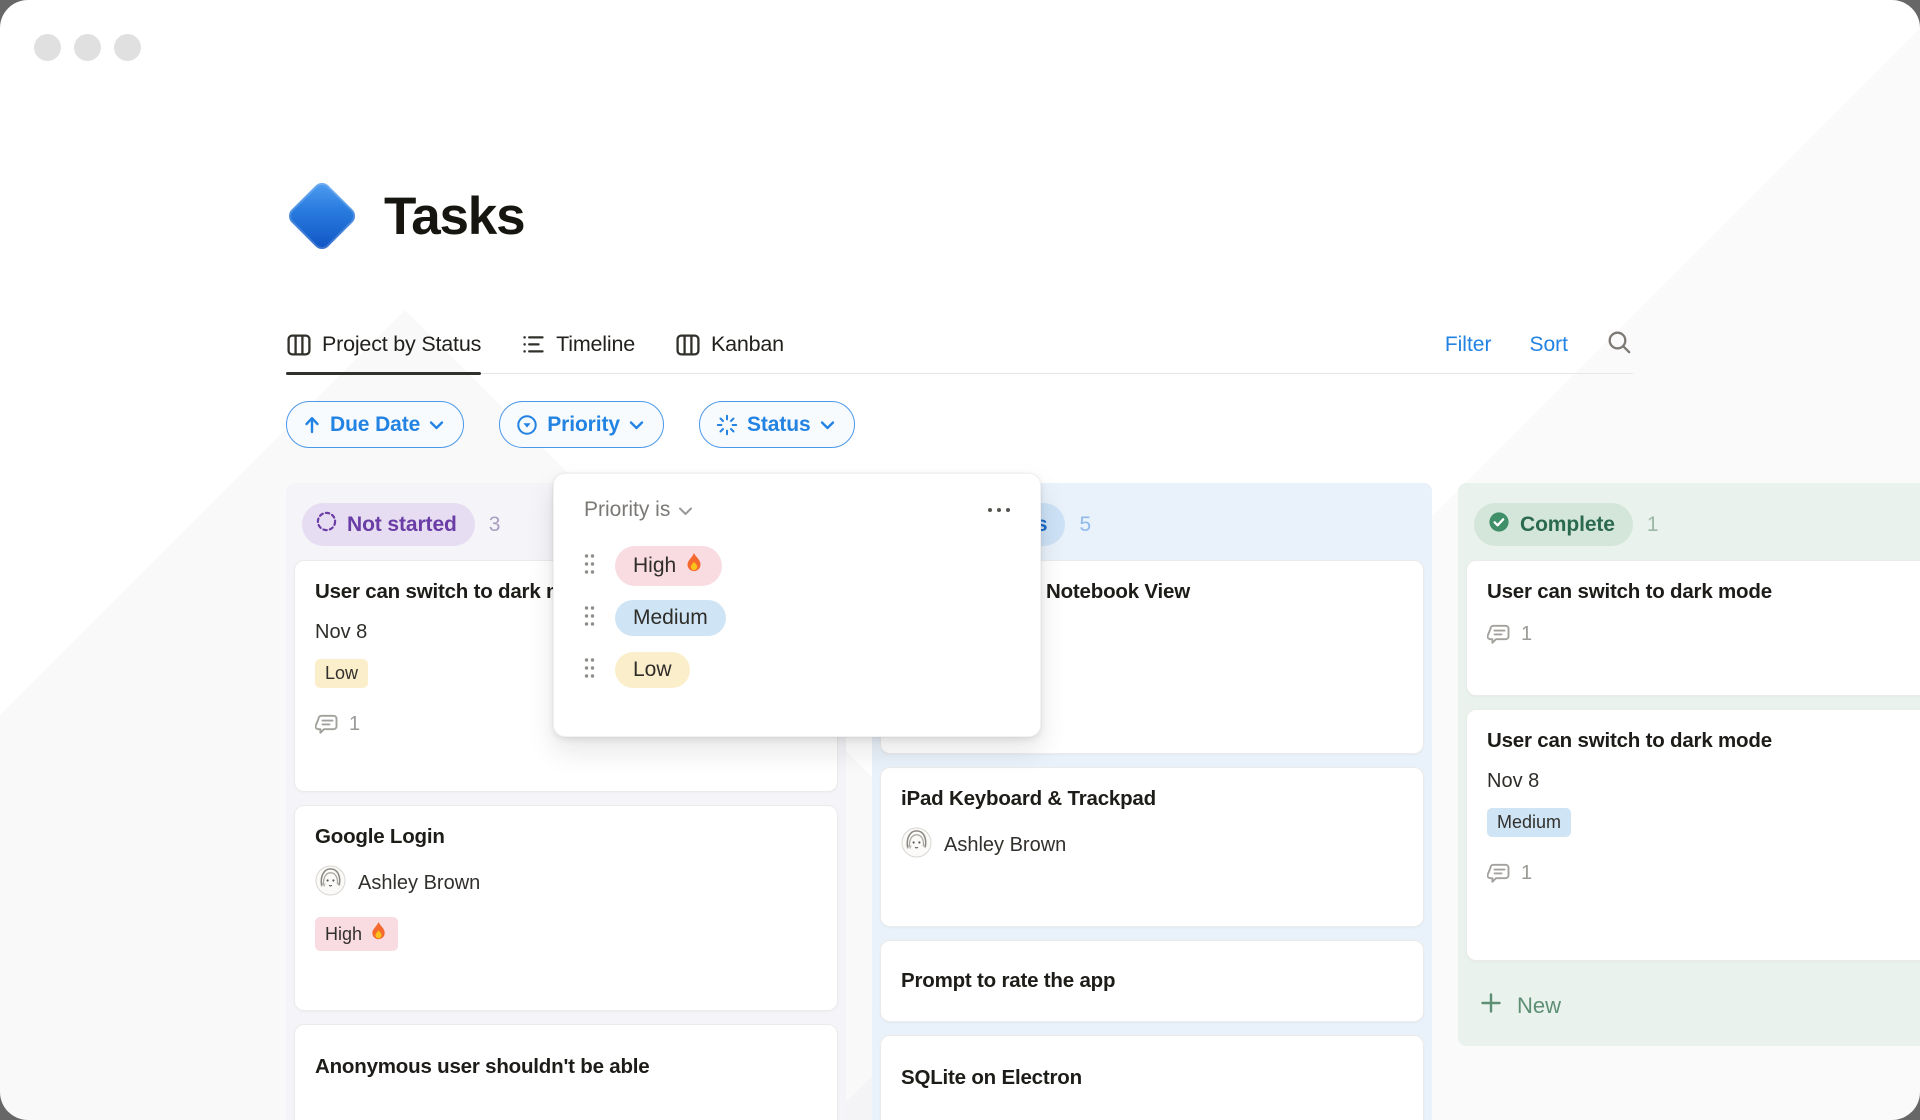 Image resolution: width=1920 pixels, height=1120 pixels. Describe the element at coordinates (797, 670) in the screenshot. I see `priority-option-low: Low` at that location.